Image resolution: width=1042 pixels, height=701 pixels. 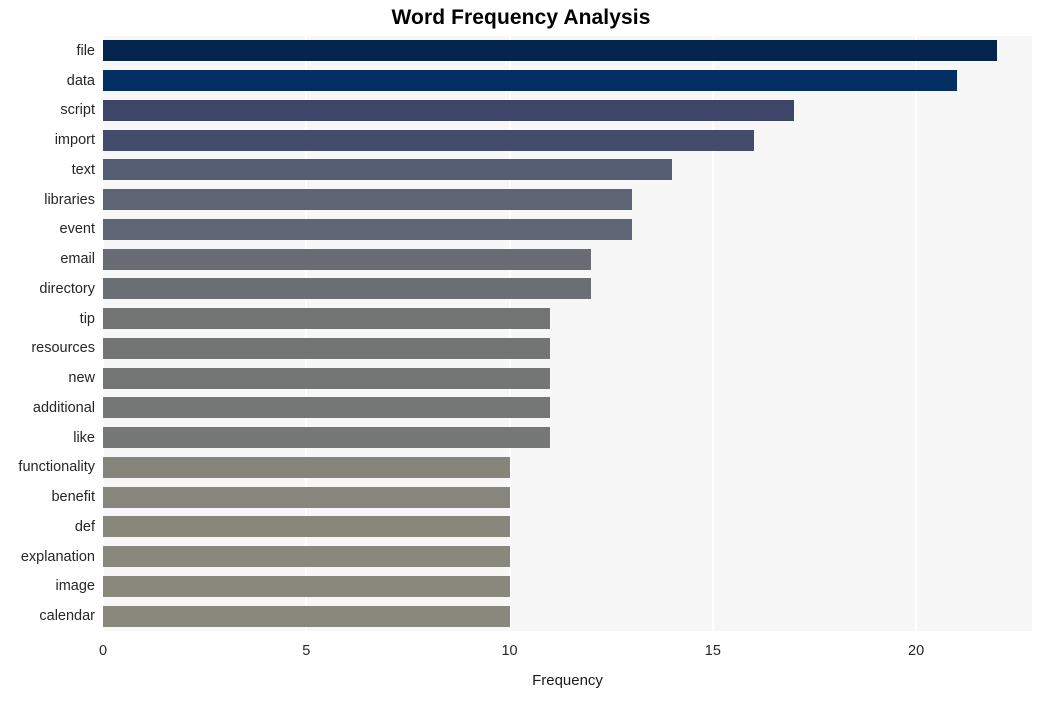 What do you see at coordinates (449, 110) in the screenshot?
I see `bar-script` at bounding box center [449, 110].